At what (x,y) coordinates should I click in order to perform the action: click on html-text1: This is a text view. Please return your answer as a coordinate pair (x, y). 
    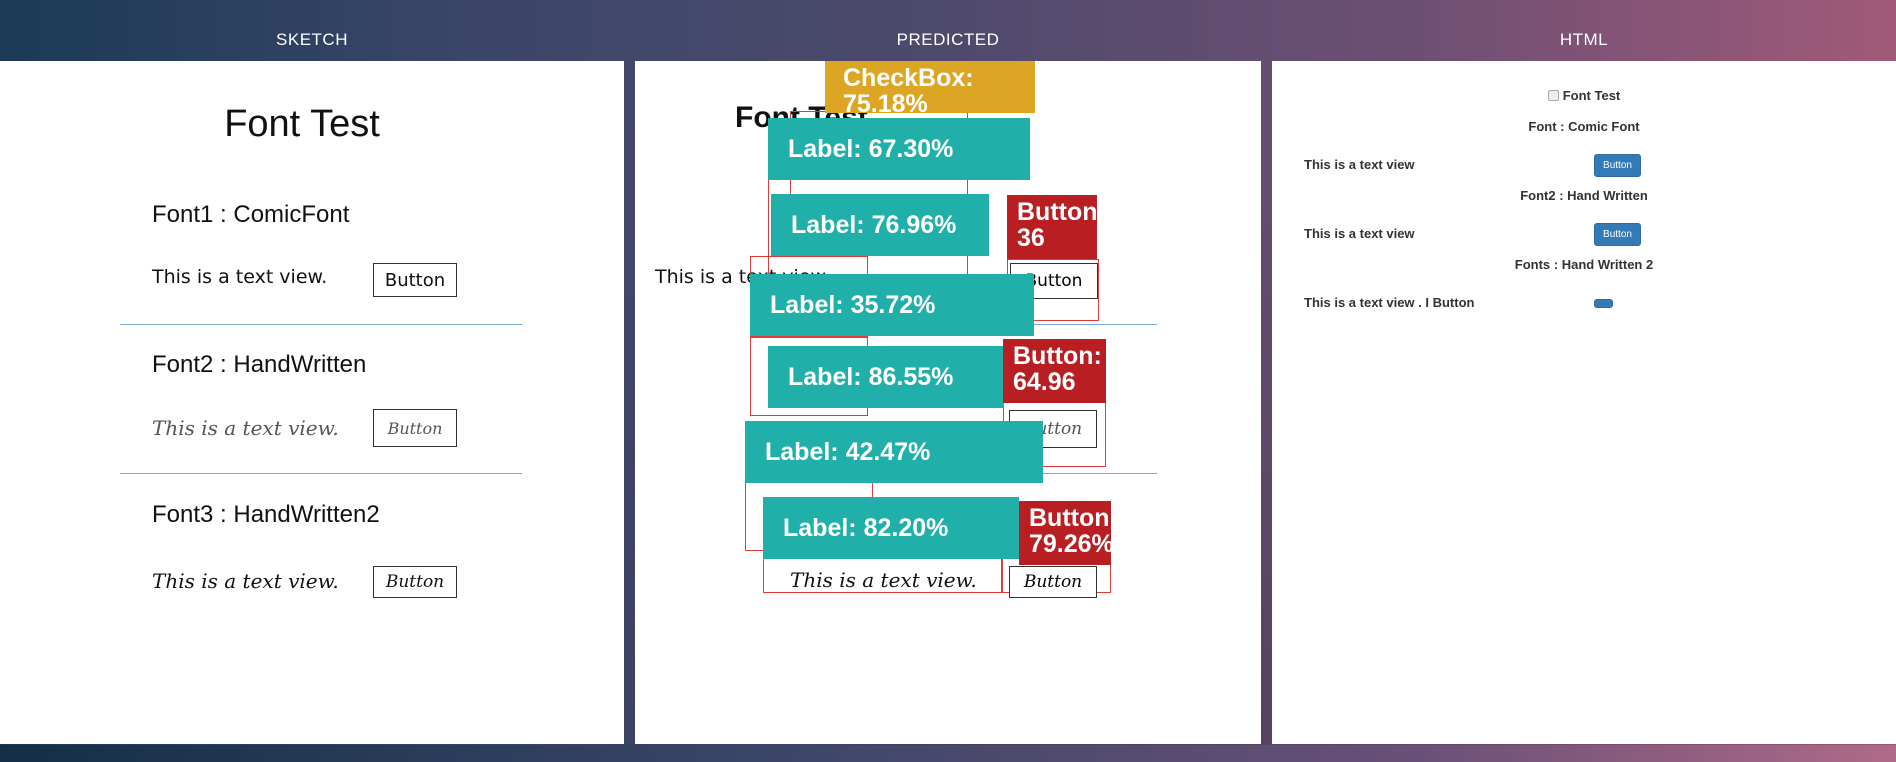
    Looking at the image, I should click on (1359, 164).